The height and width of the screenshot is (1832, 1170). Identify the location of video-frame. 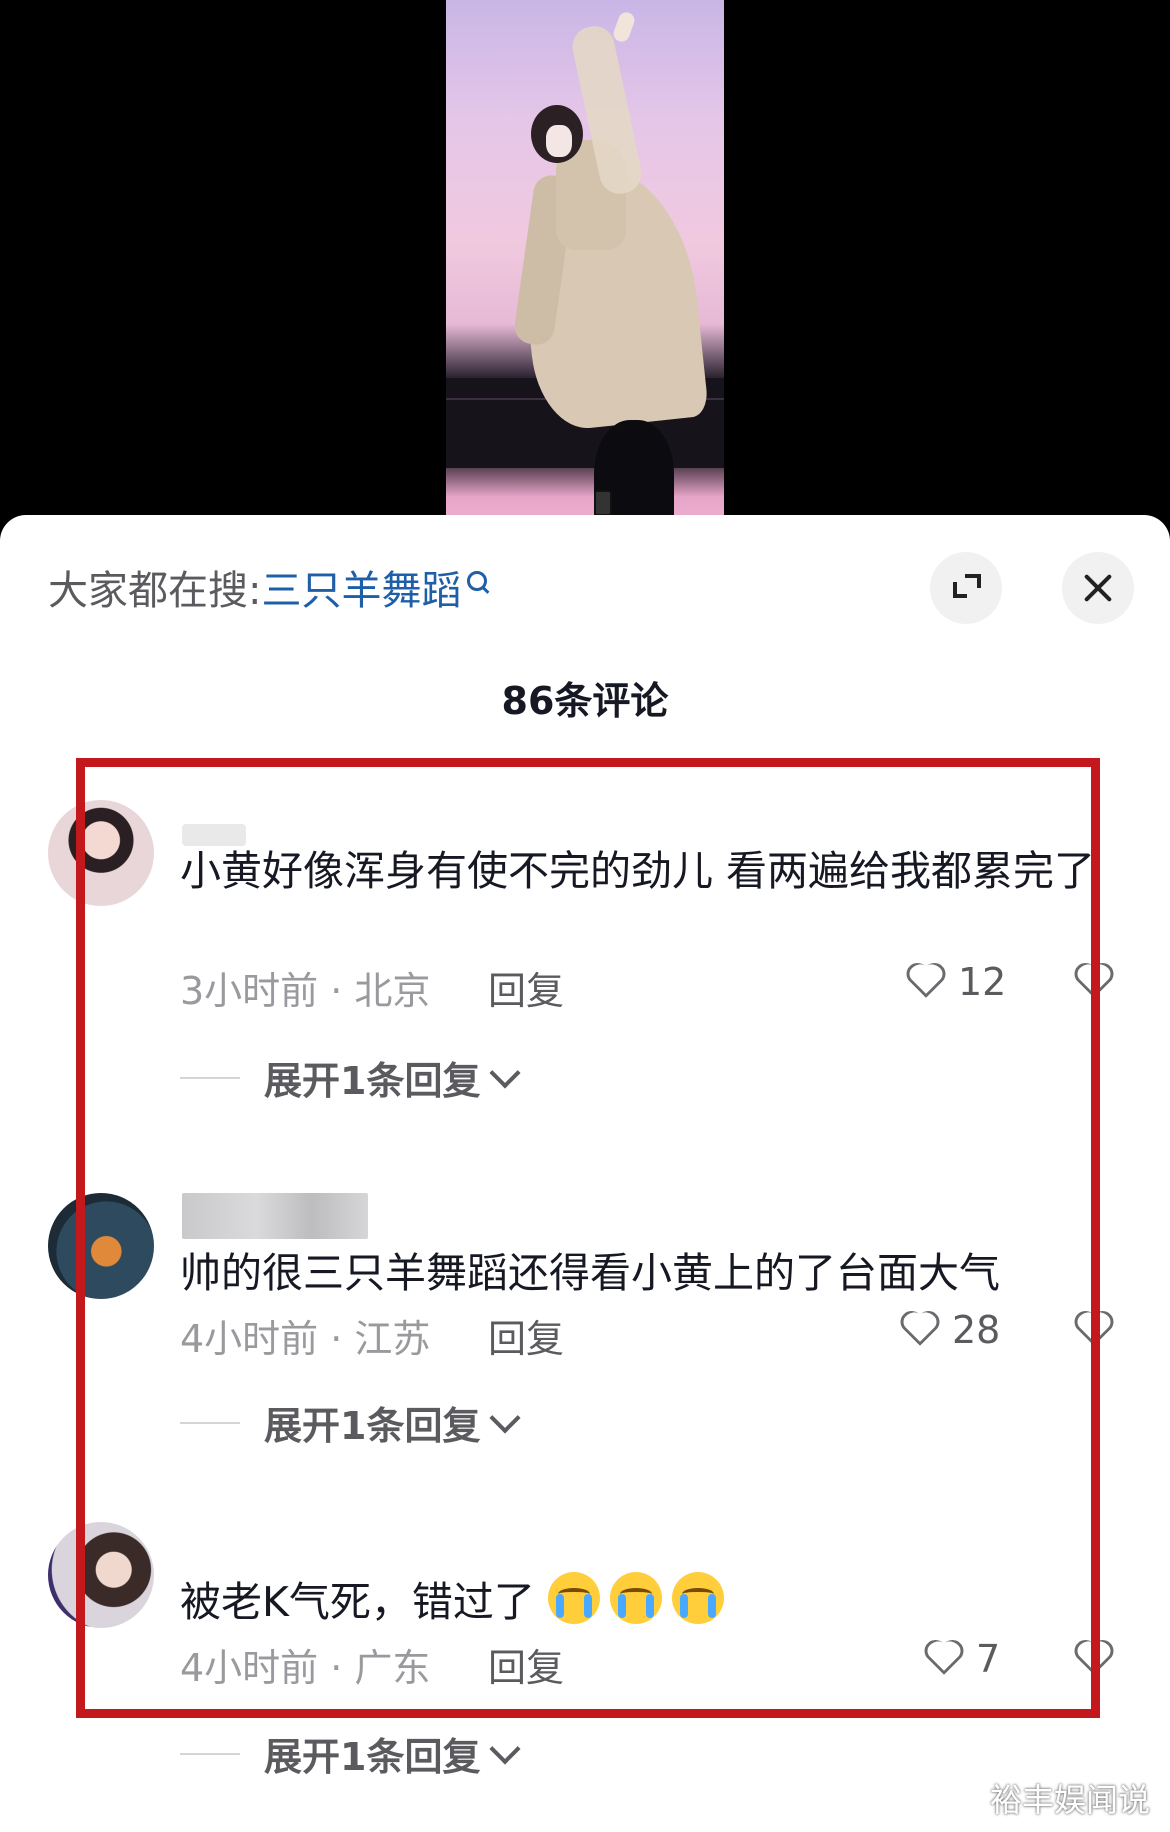
(585, 270).